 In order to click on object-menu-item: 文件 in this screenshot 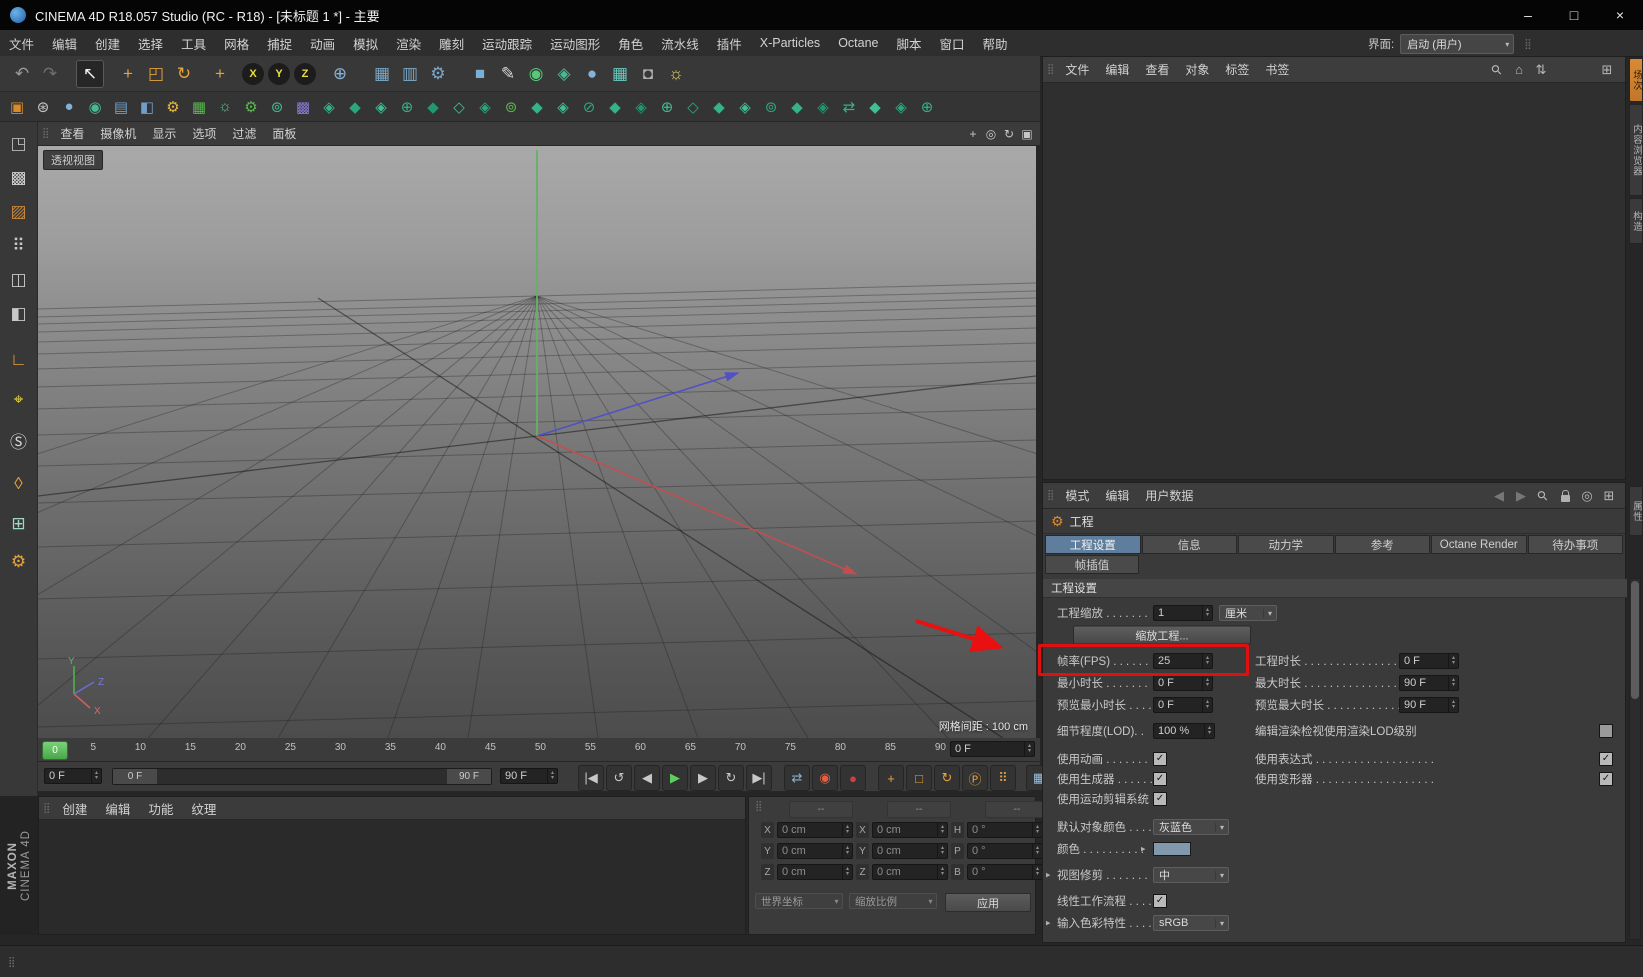, I will do `click(1077, 69)`.